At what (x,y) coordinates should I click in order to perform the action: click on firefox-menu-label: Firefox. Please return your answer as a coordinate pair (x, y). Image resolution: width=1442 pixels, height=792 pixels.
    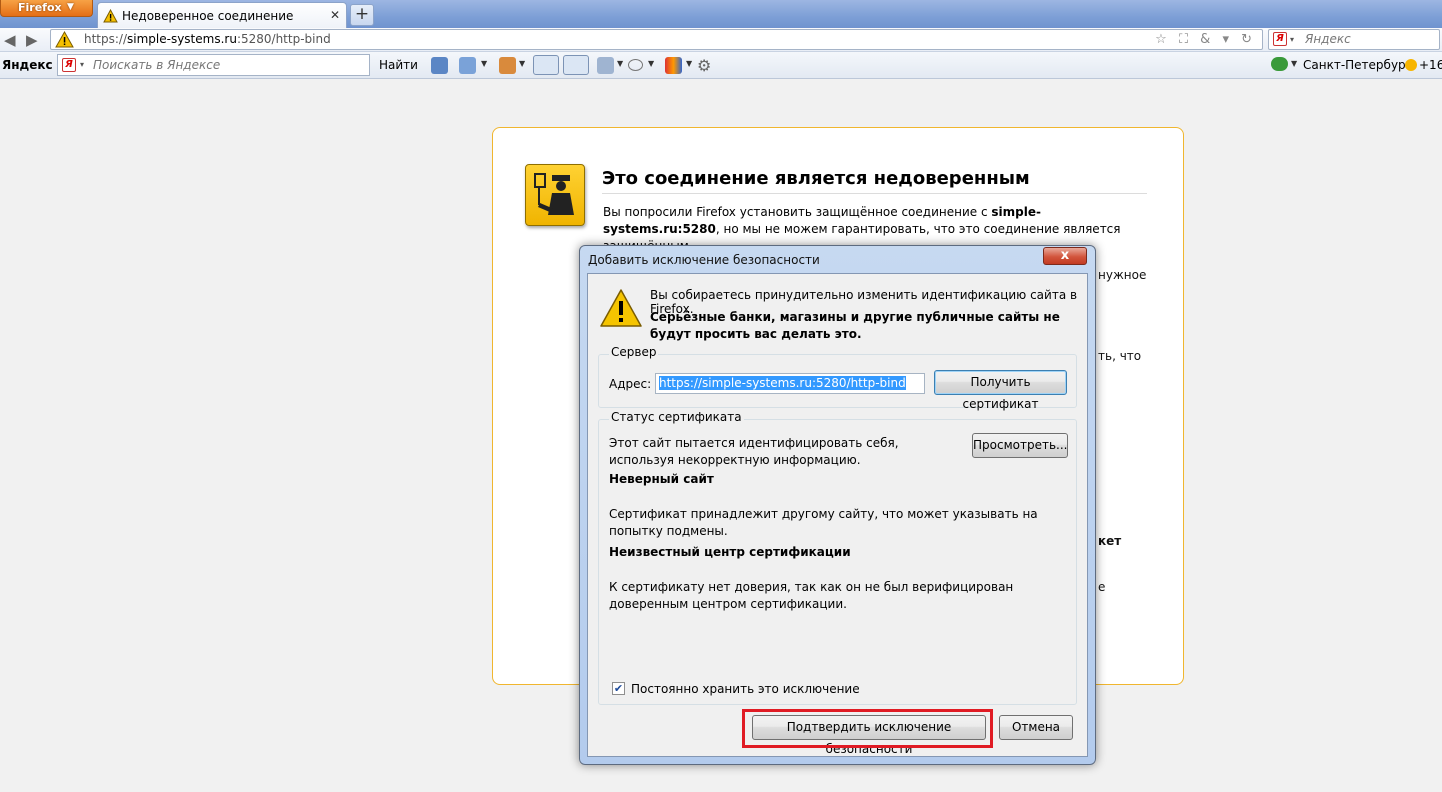
    Looking at the image, I should click on (40, 7).